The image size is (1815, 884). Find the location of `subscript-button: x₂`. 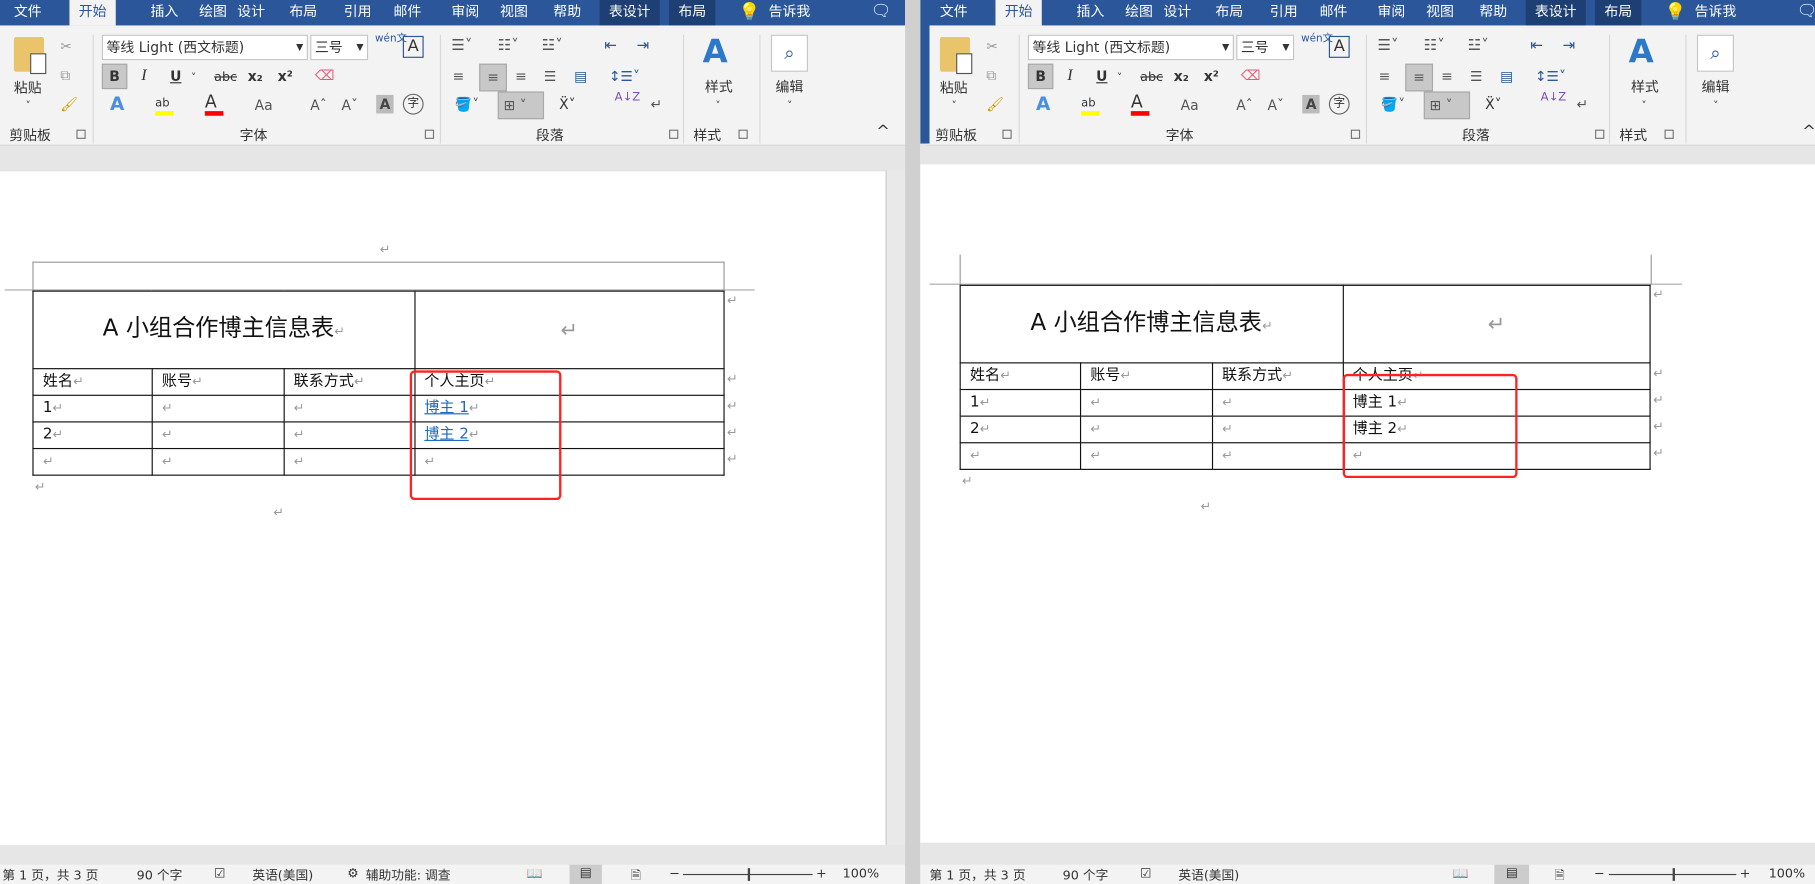

subscript-button: x₂ is located at coordinates (1181, 76).